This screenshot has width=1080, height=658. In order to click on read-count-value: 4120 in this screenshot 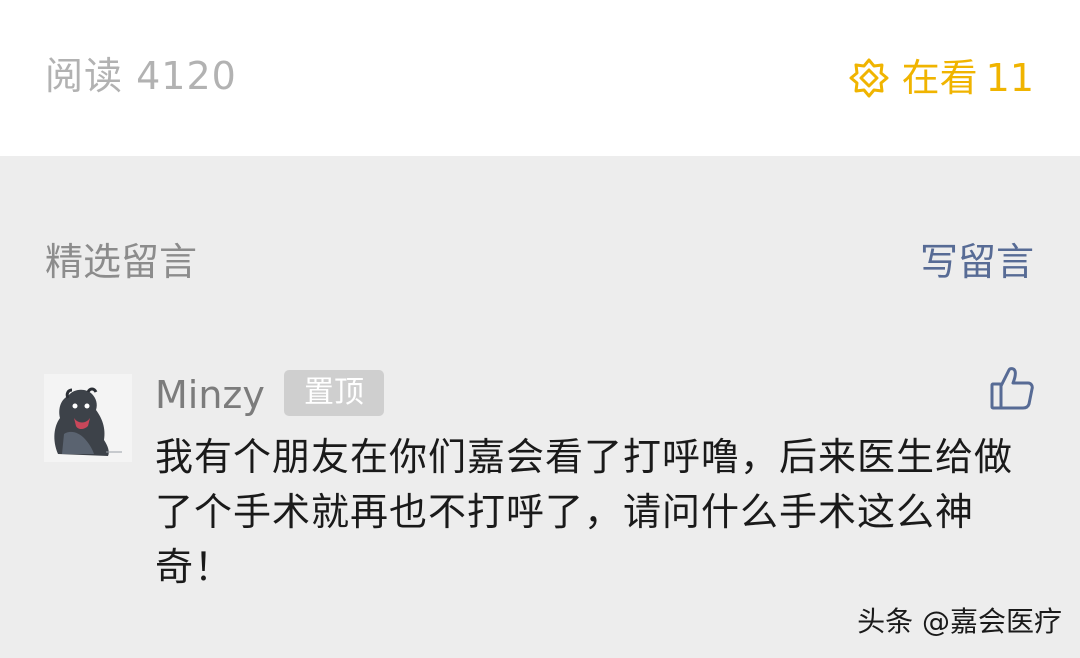, I will do `click(186, 76)`.